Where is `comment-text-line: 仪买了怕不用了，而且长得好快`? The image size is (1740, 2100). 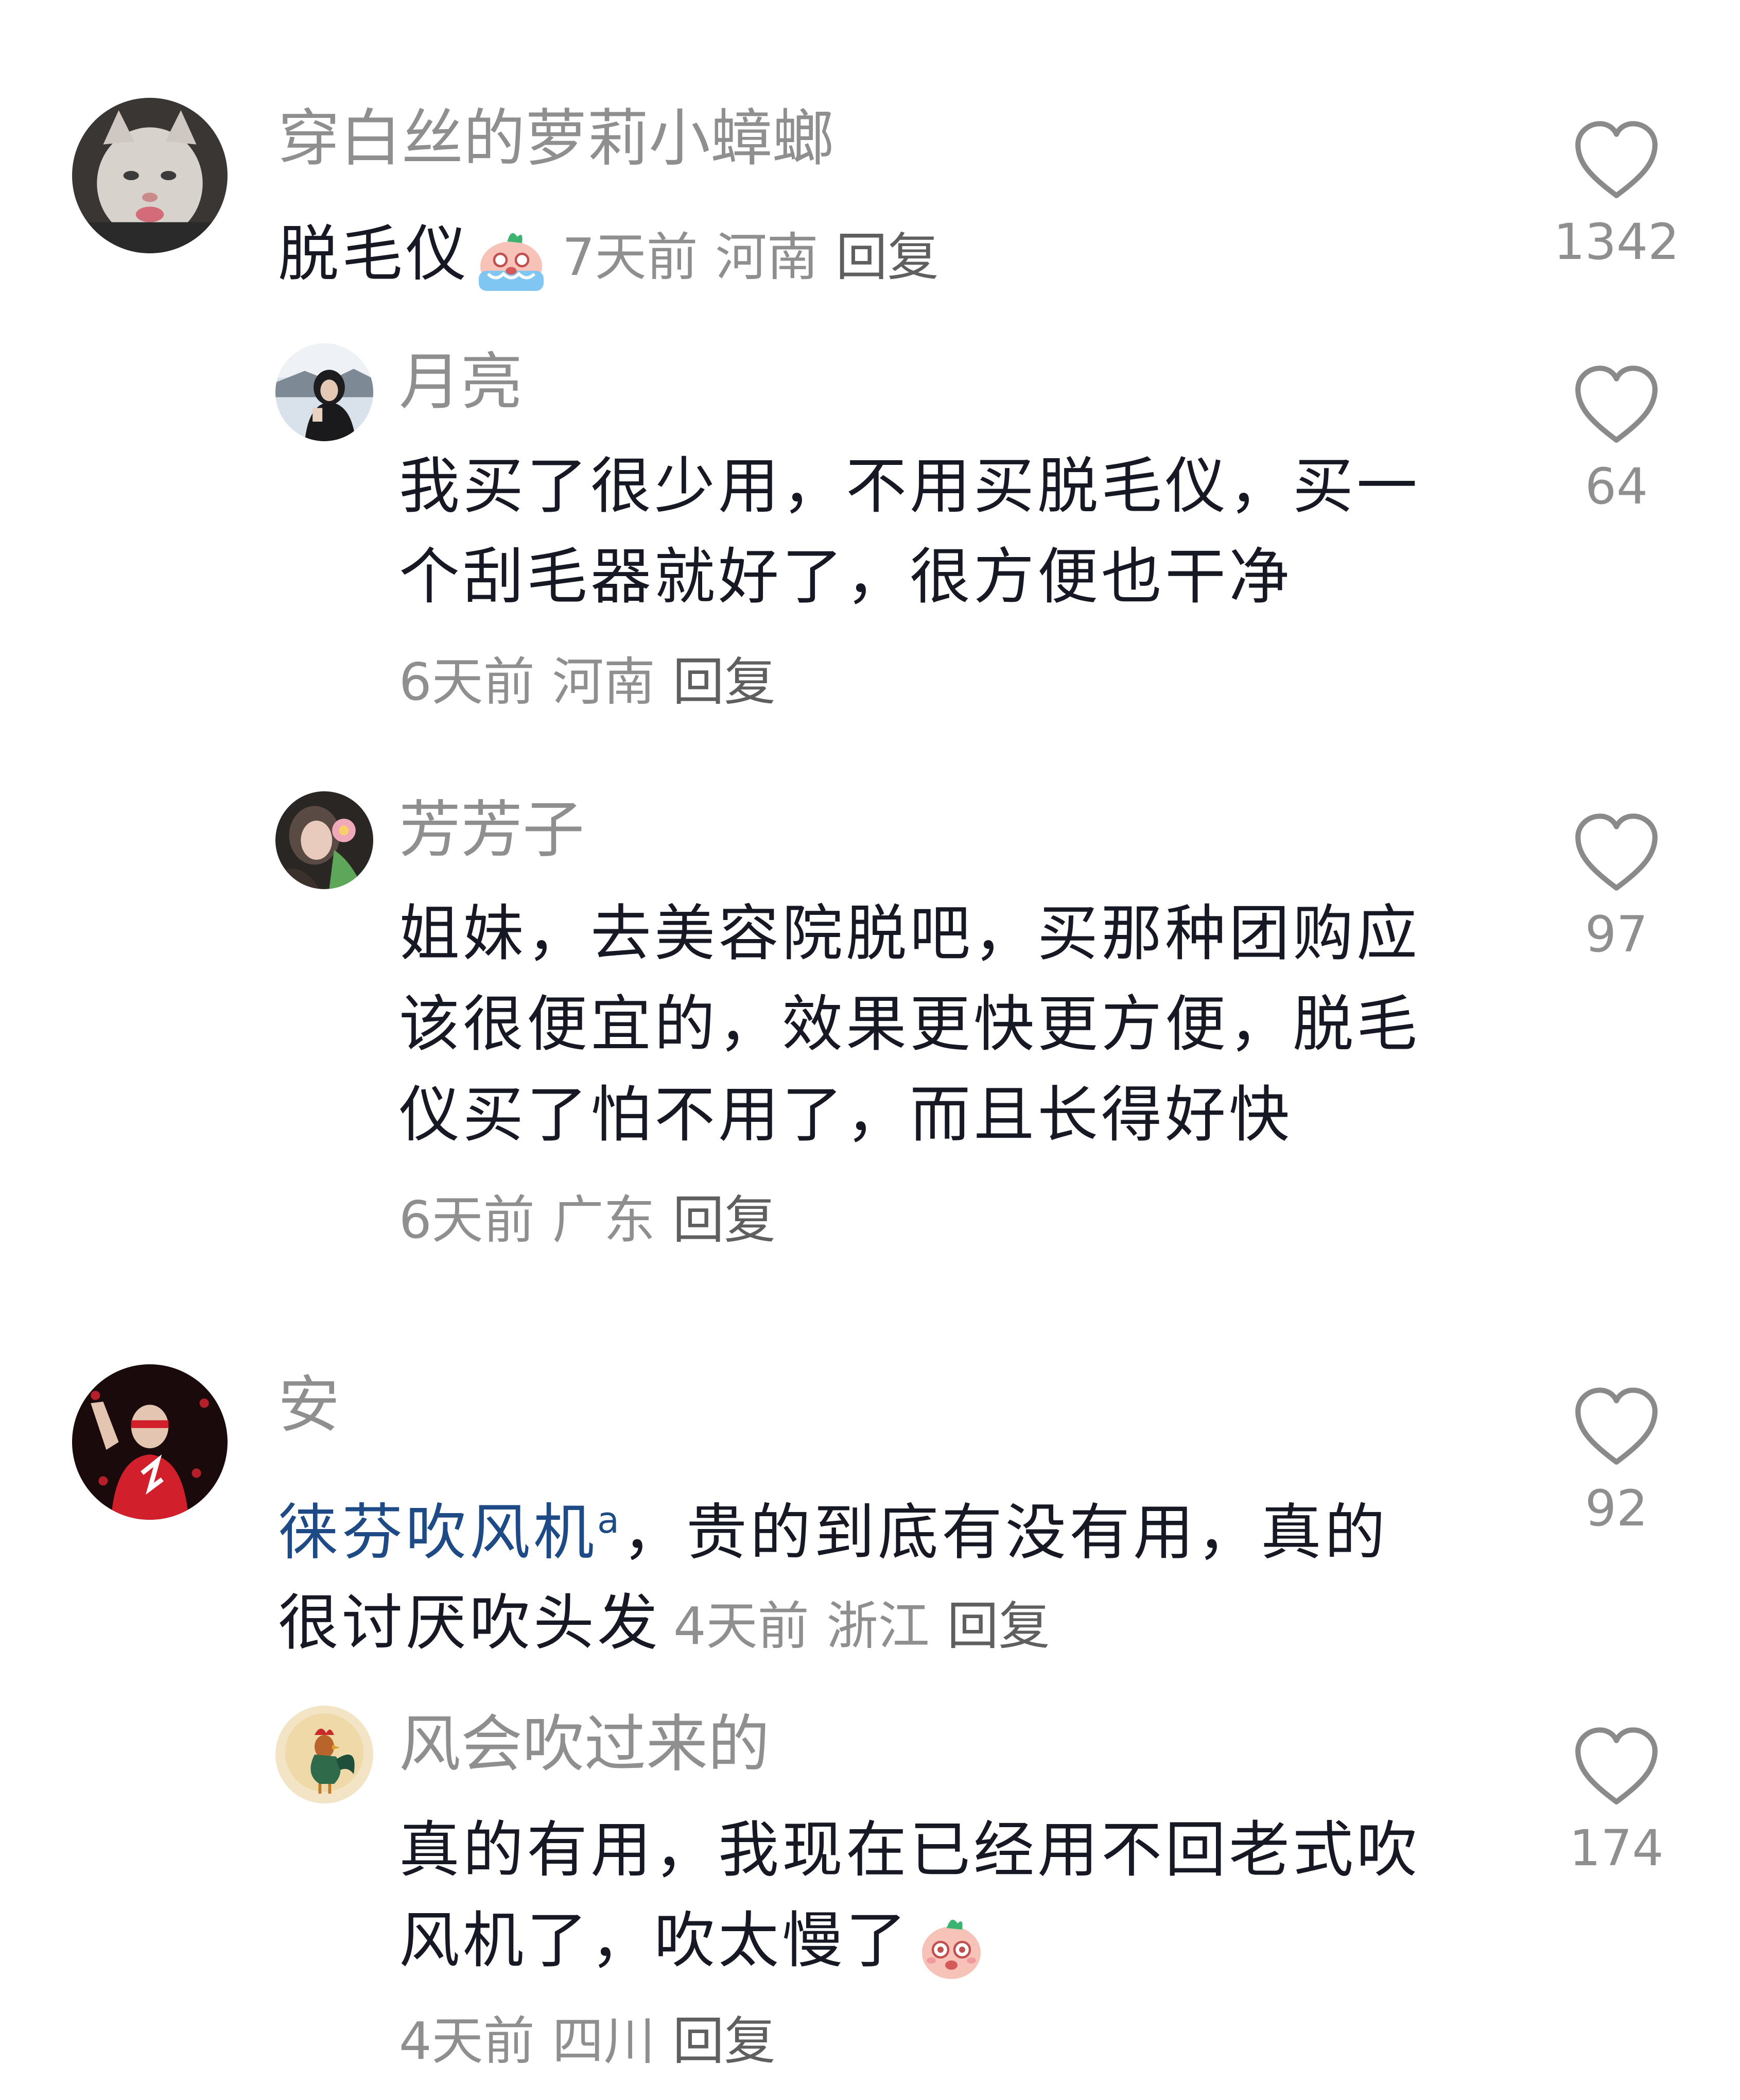
comment-text-line: 仪买了怕不用了，而且长得好快 is located at coordinates (846, 1114).